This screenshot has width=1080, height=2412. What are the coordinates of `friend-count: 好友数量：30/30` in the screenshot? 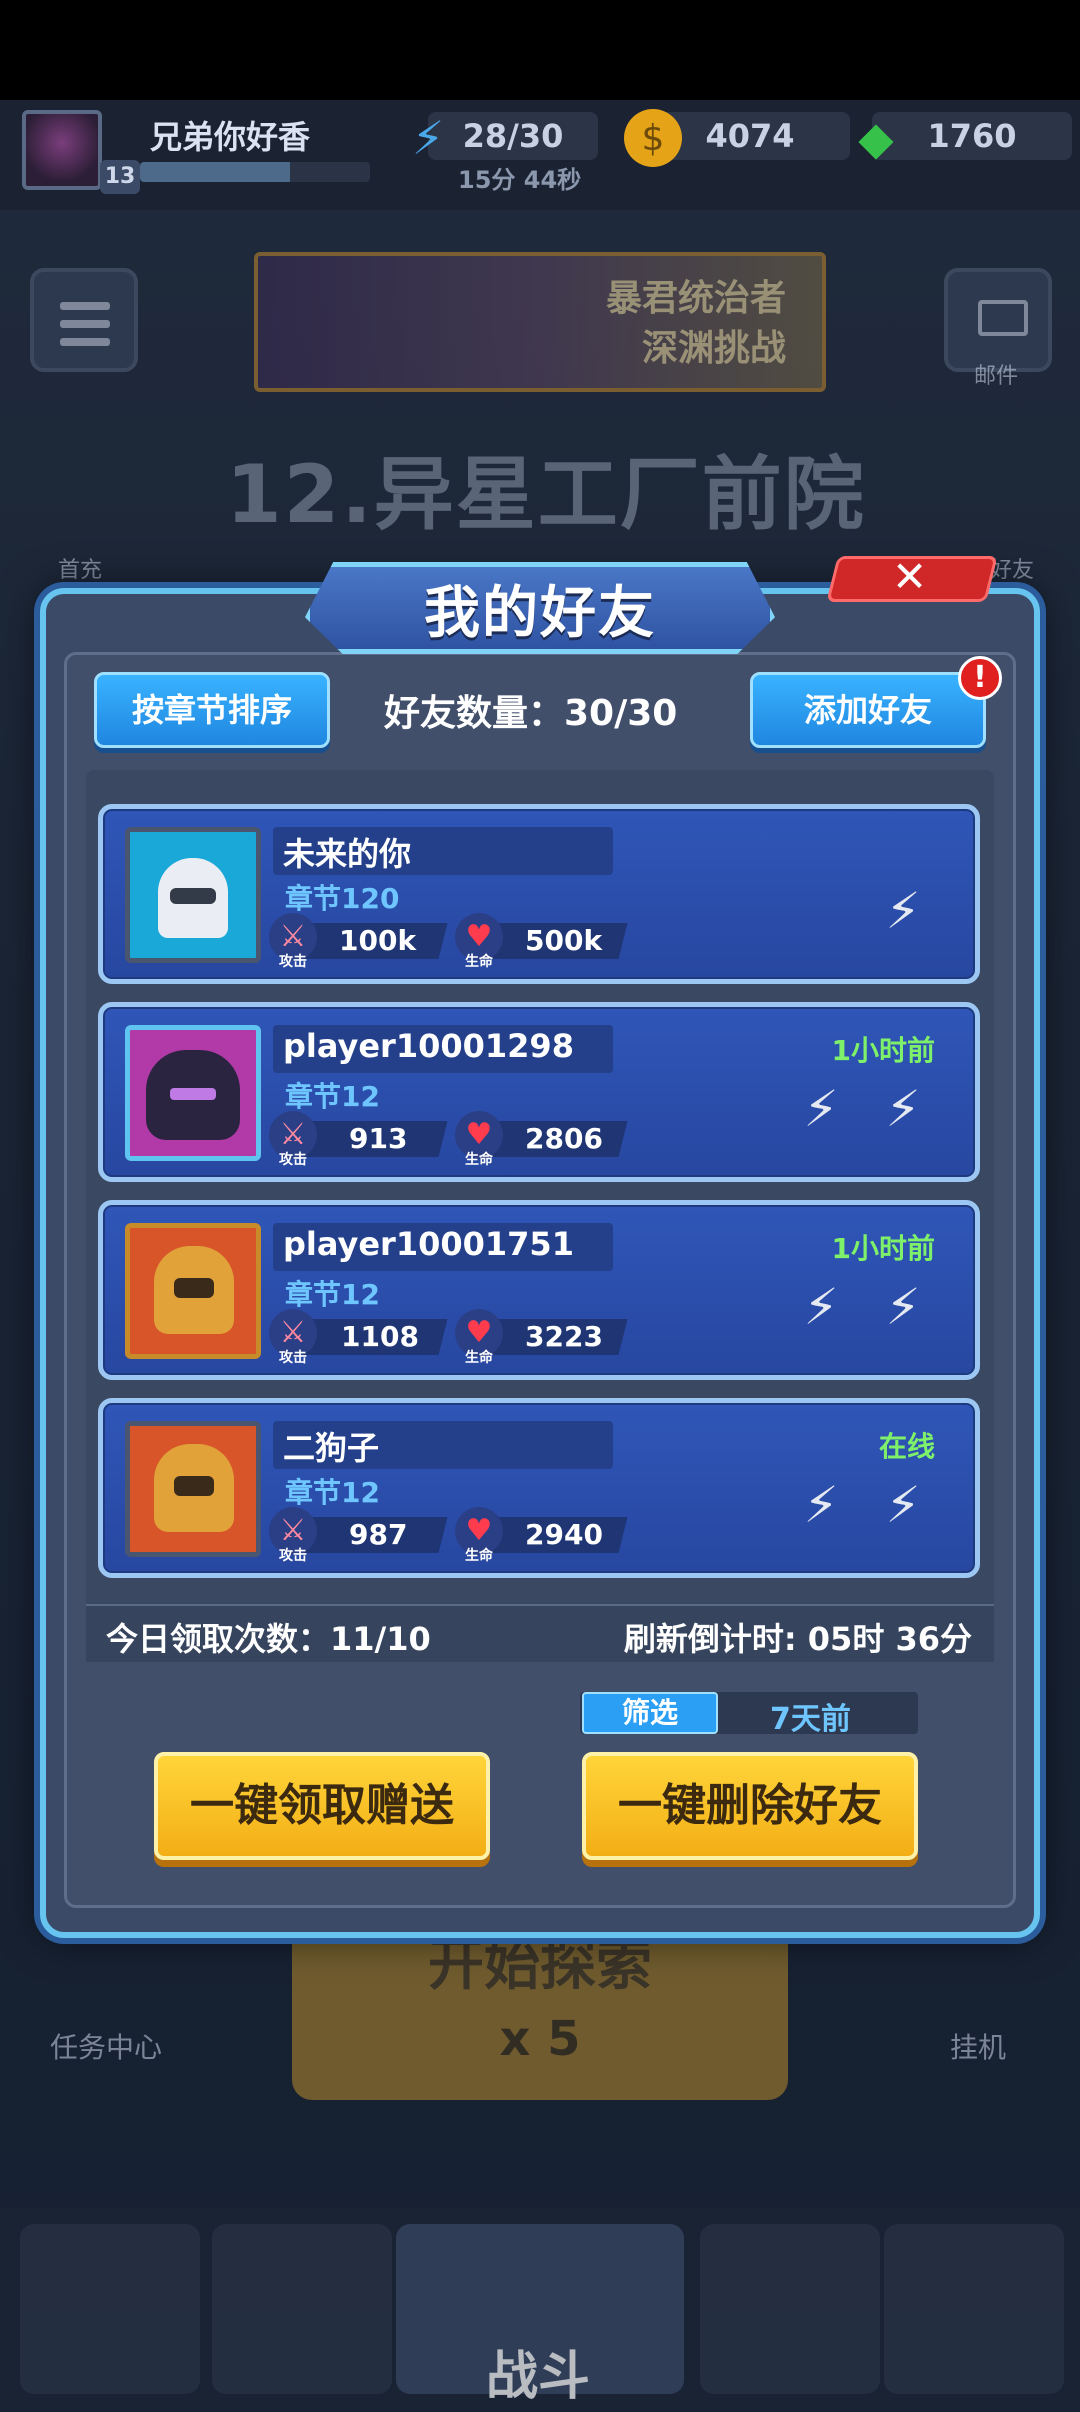 It's located at (531, 713).